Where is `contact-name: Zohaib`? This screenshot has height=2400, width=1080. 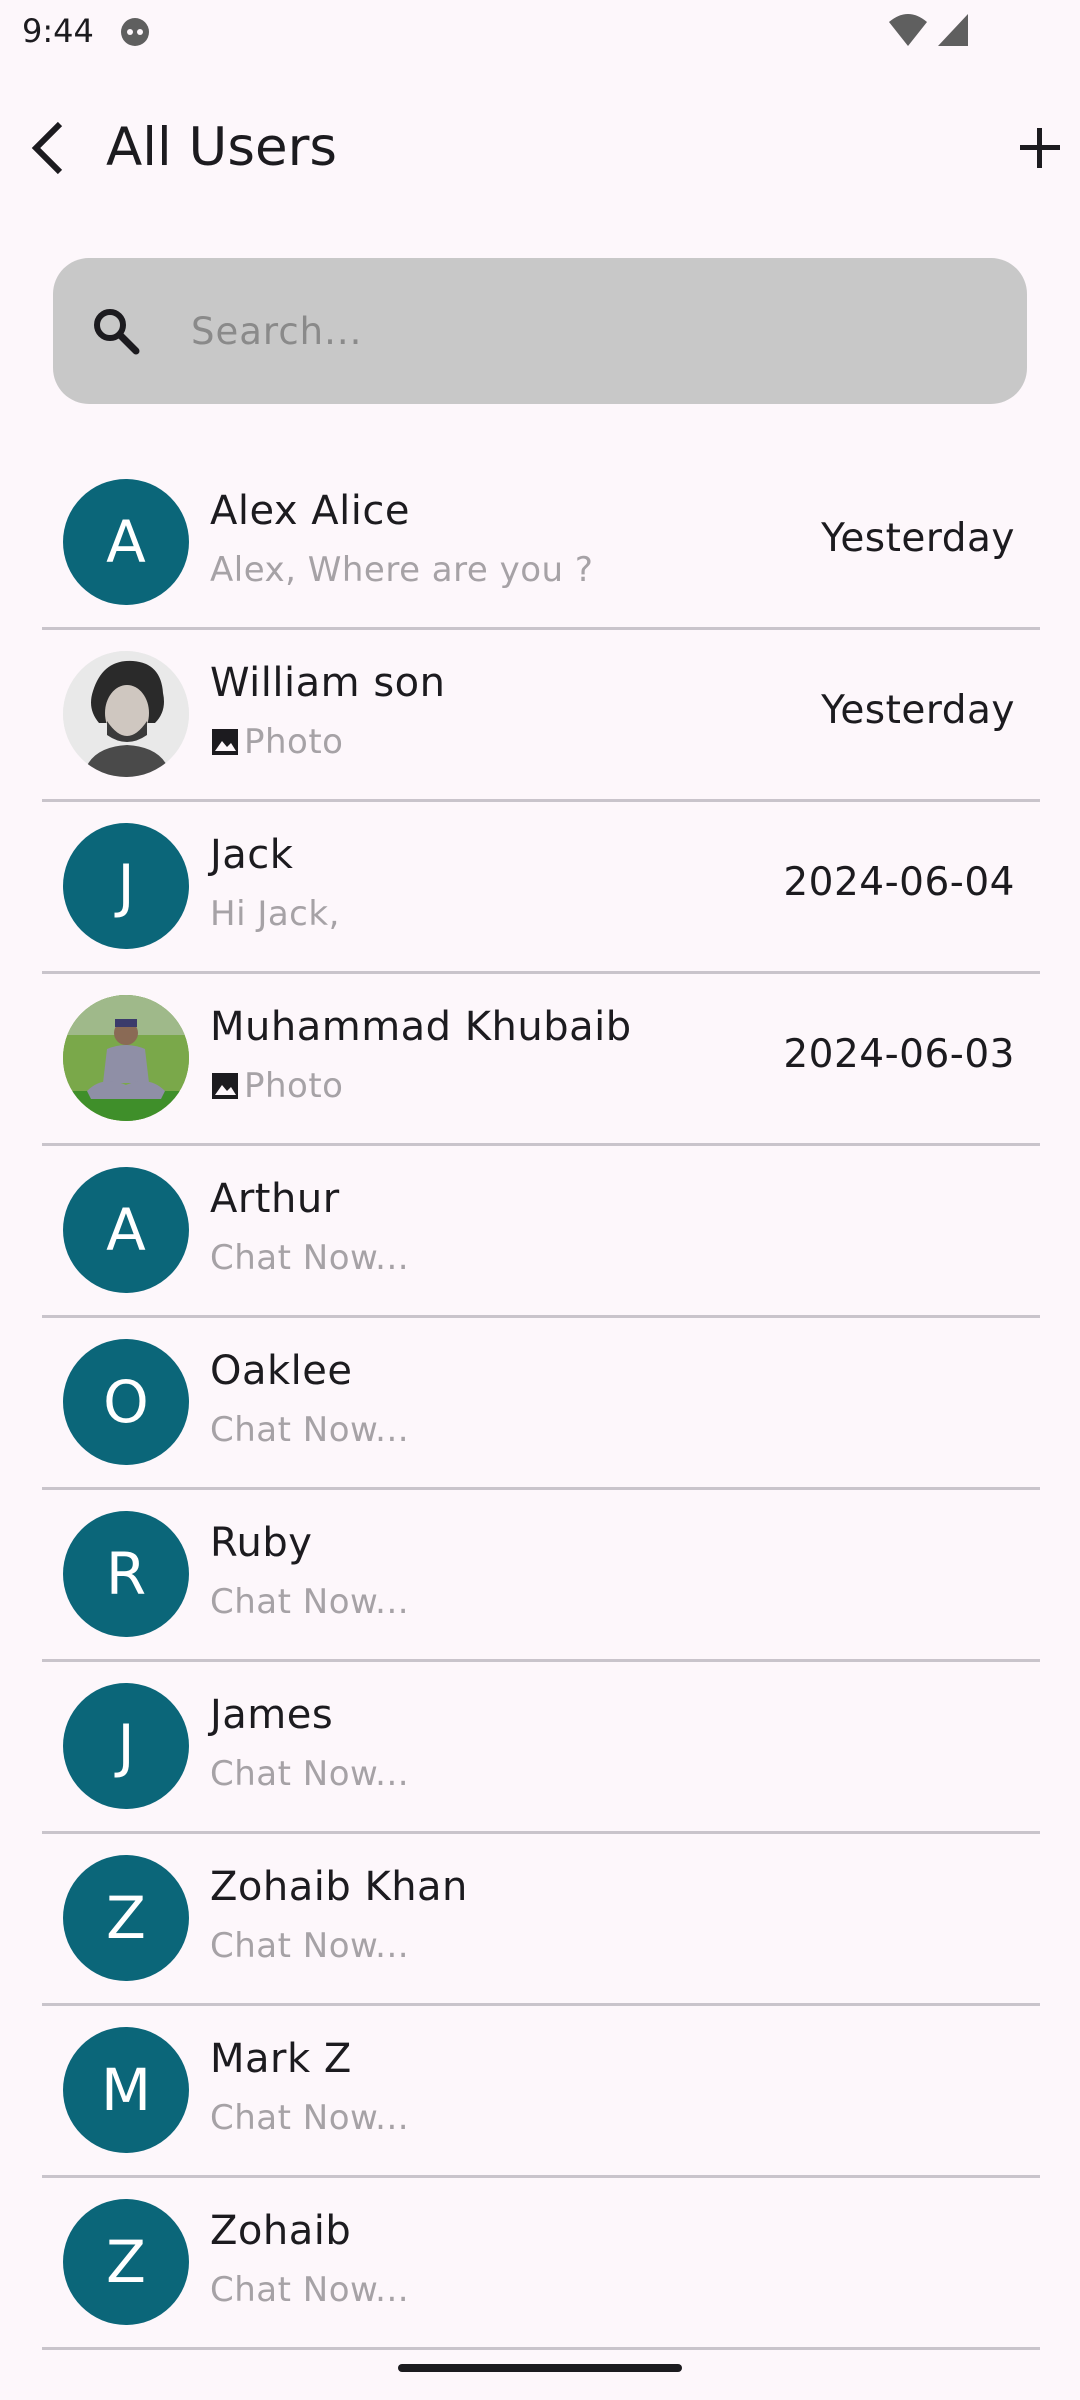
contact-name: Zohaib is located at coordinates (281, 2231).